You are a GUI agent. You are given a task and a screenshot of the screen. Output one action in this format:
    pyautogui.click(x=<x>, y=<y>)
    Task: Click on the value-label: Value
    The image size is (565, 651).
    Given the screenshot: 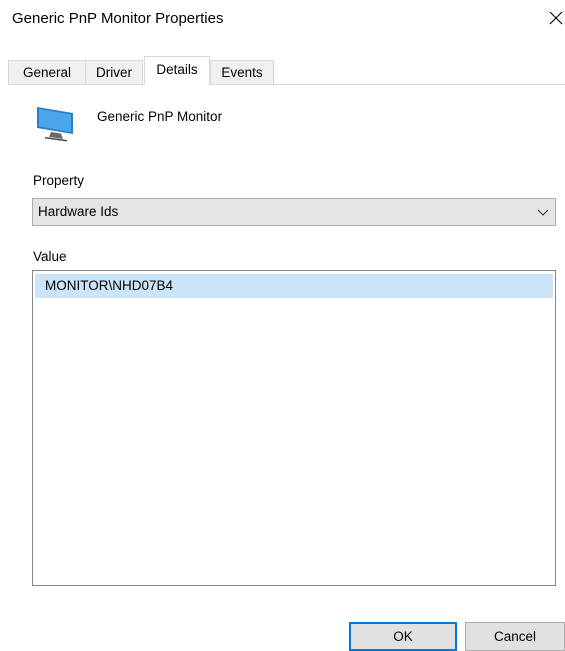 What is the action you would take?
    pyautogui.click(x=50, y=256)
    